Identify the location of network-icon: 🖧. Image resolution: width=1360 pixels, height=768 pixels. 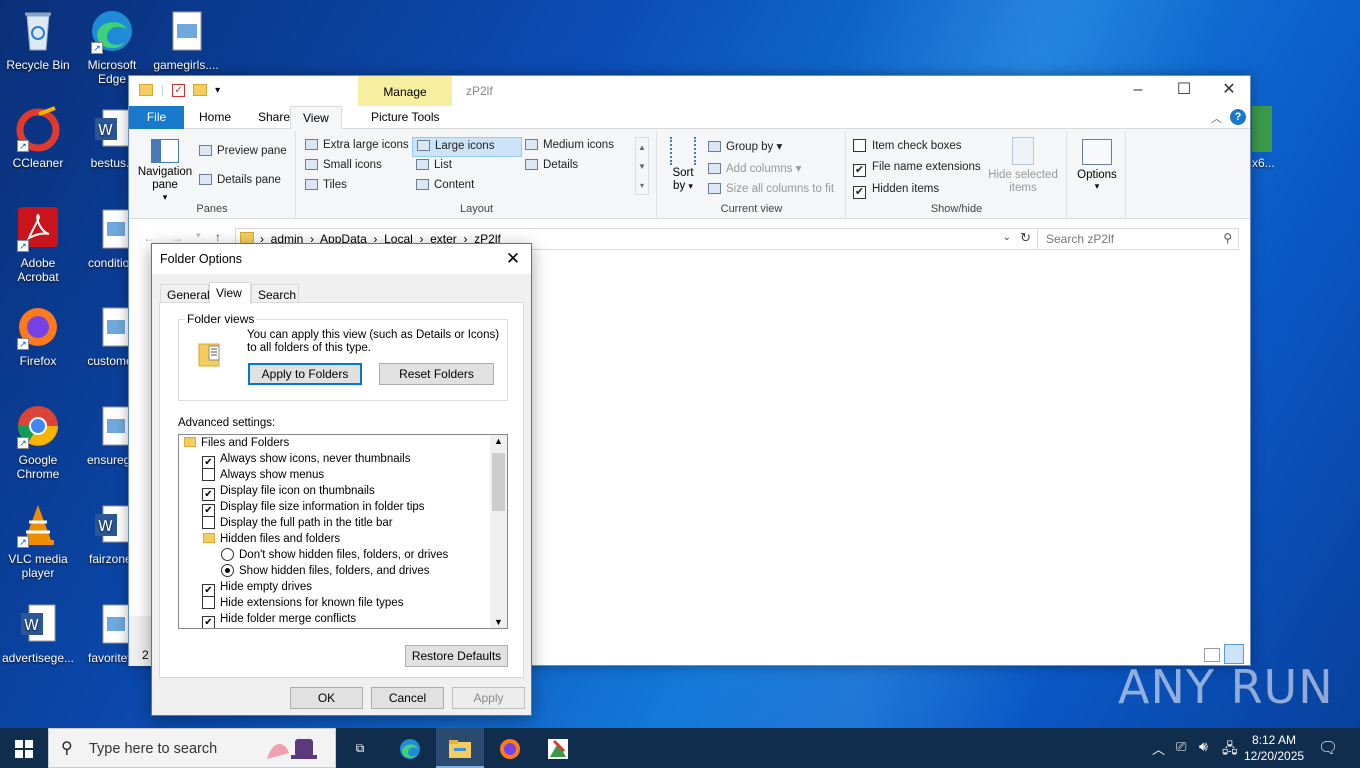
(1230, 750).